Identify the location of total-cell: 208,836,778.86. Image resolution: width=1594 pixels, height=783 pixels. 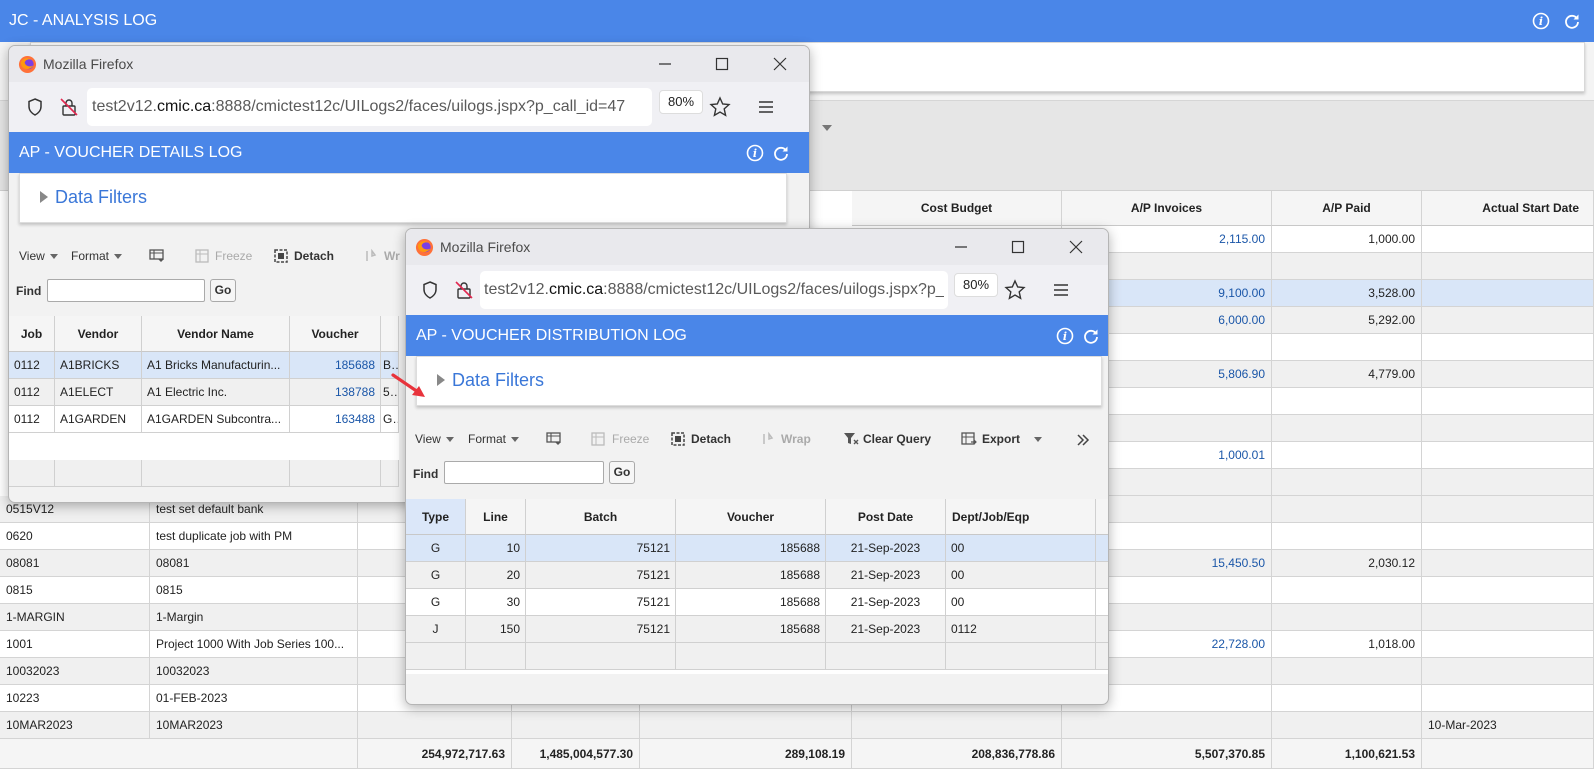
(957, 754).